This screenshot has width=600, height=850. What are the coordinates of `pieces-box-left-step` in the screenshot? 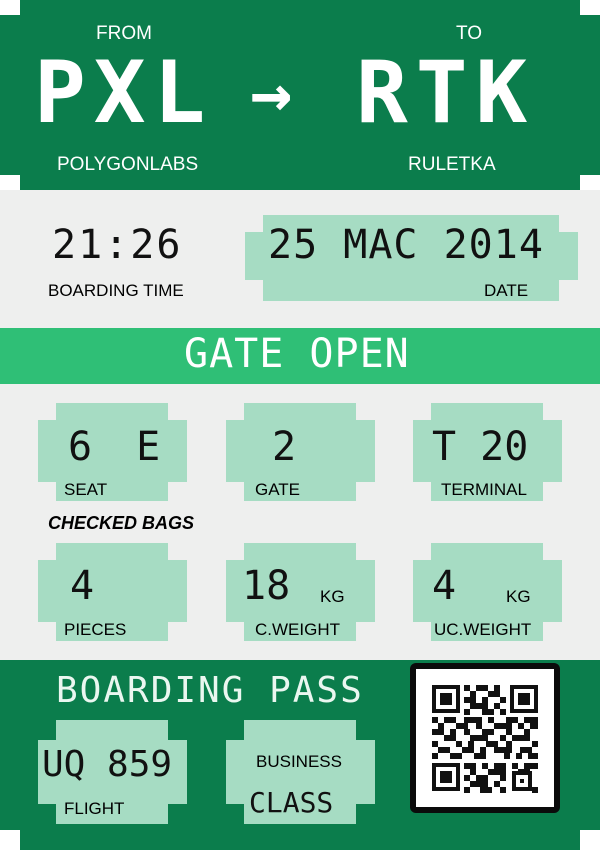 It's located at (47, 591).